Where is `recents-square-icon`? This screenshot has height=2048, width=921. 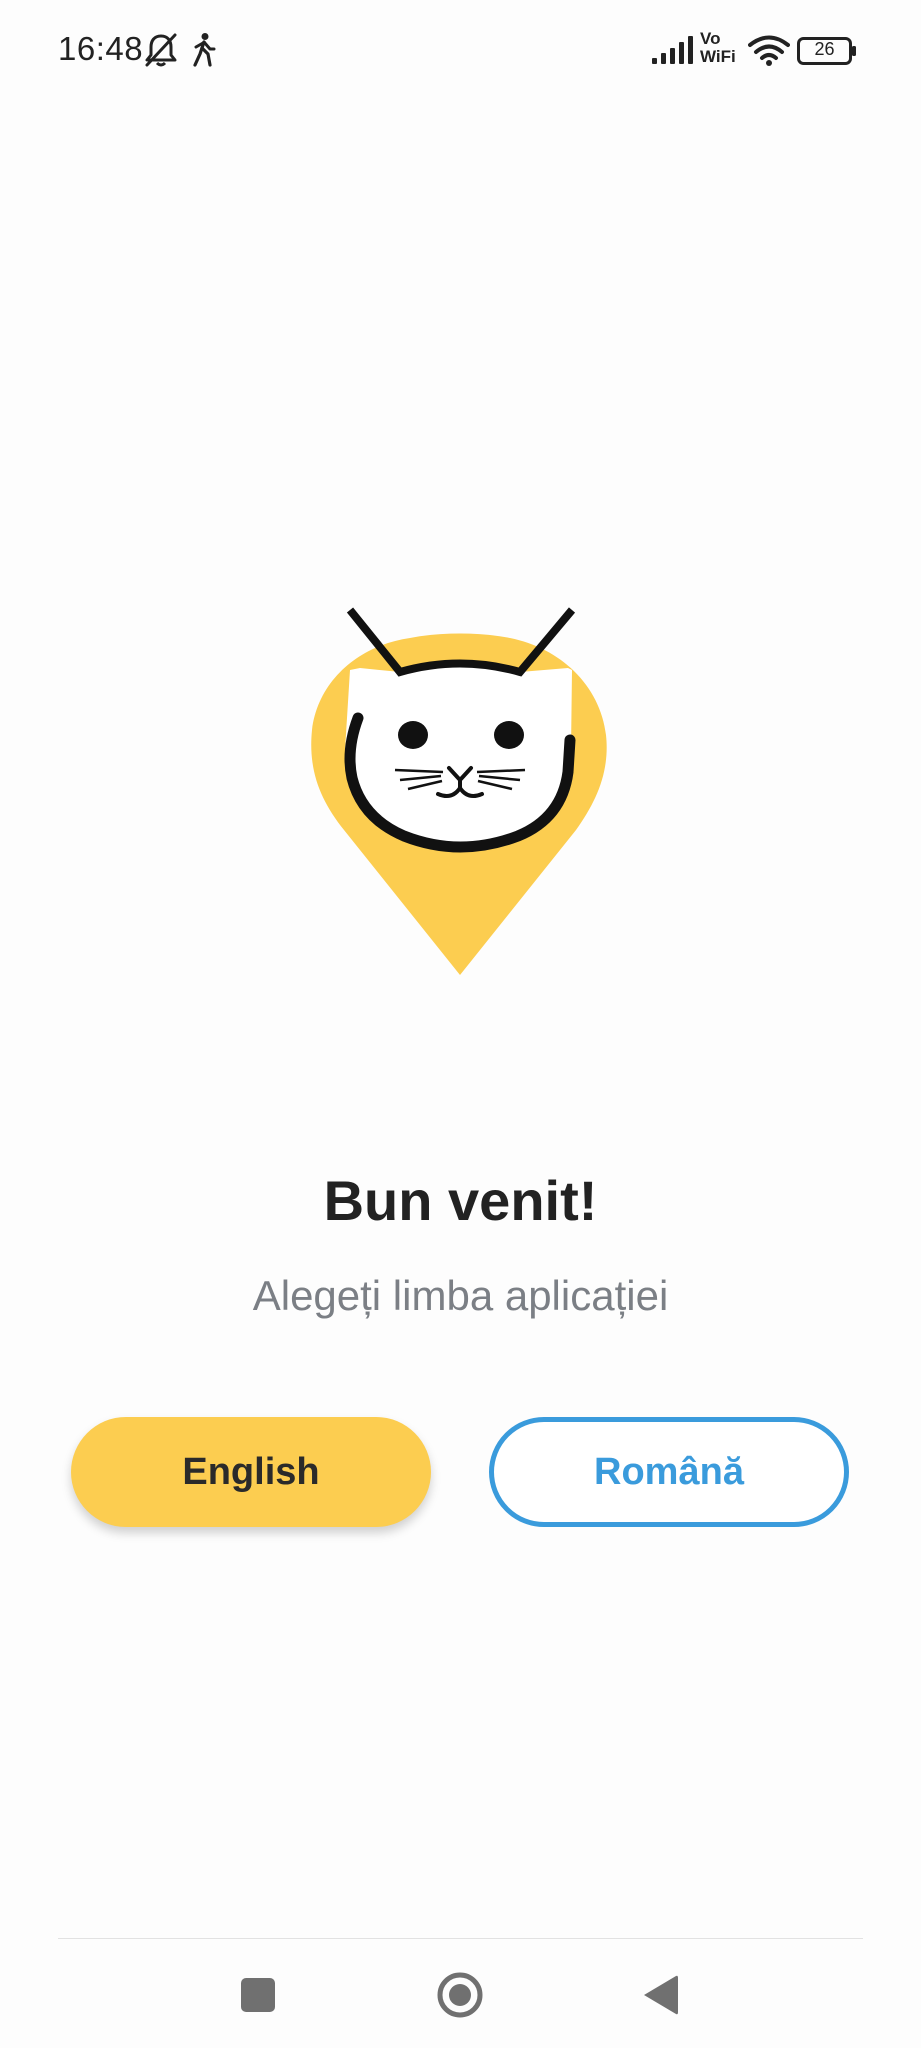 recents-square-icon is located at coordinates (258, 1995).